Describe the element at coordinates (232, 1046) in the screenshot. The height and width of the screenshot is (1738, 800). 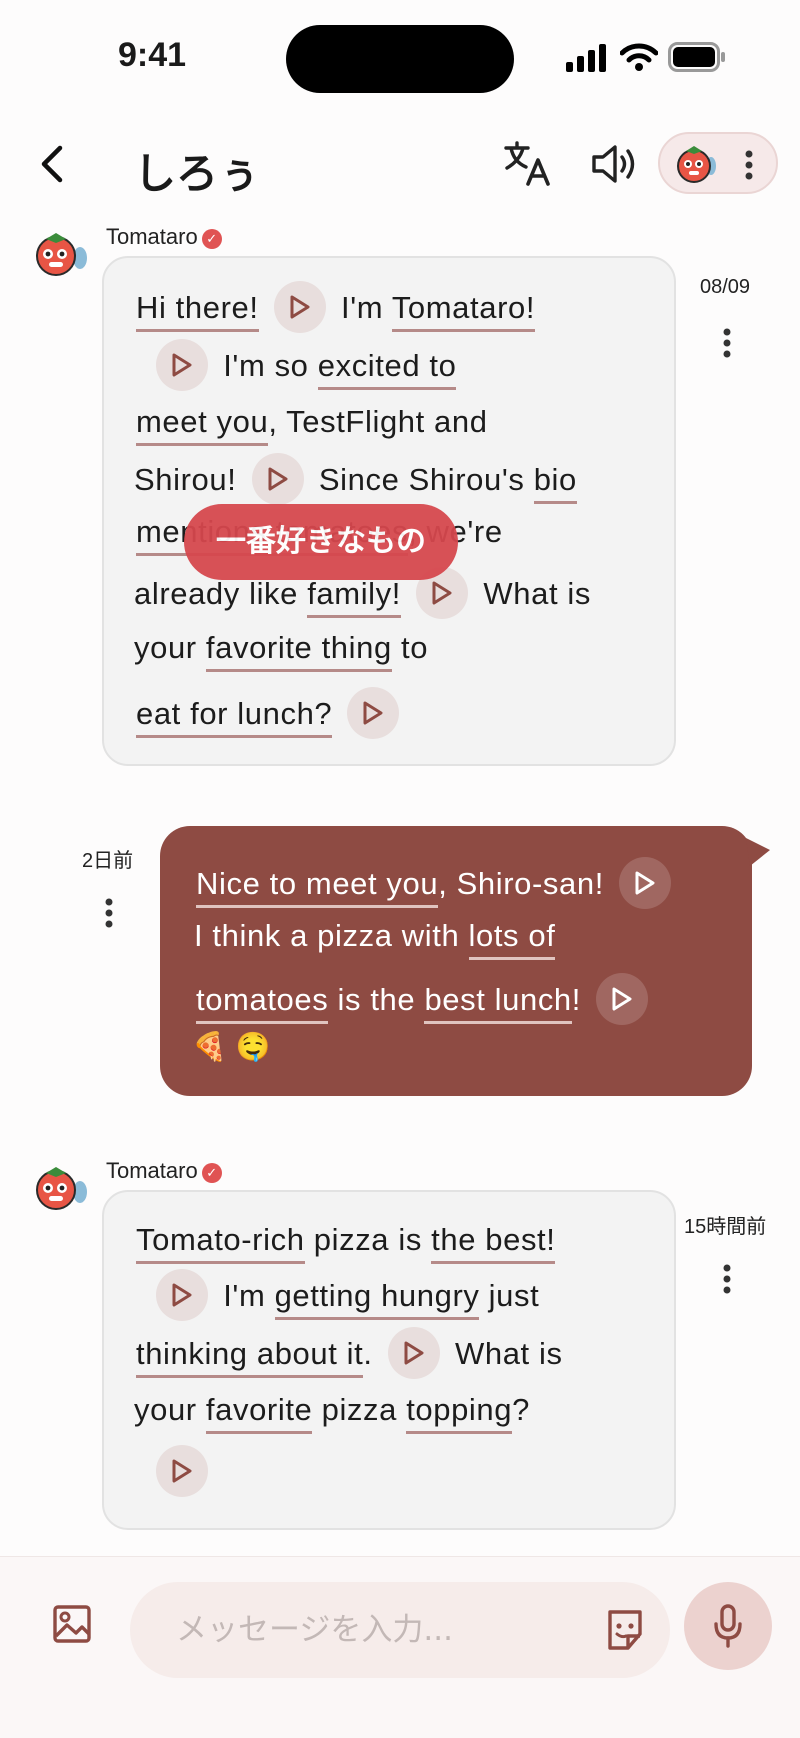
I see `emoji-line: 🍕 🤤` at that location.